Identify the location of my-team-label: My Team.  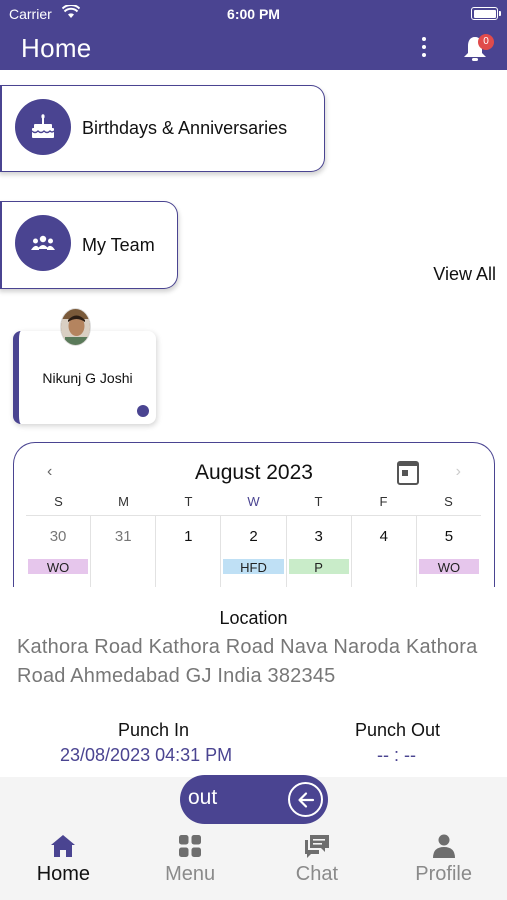
(118, 244).